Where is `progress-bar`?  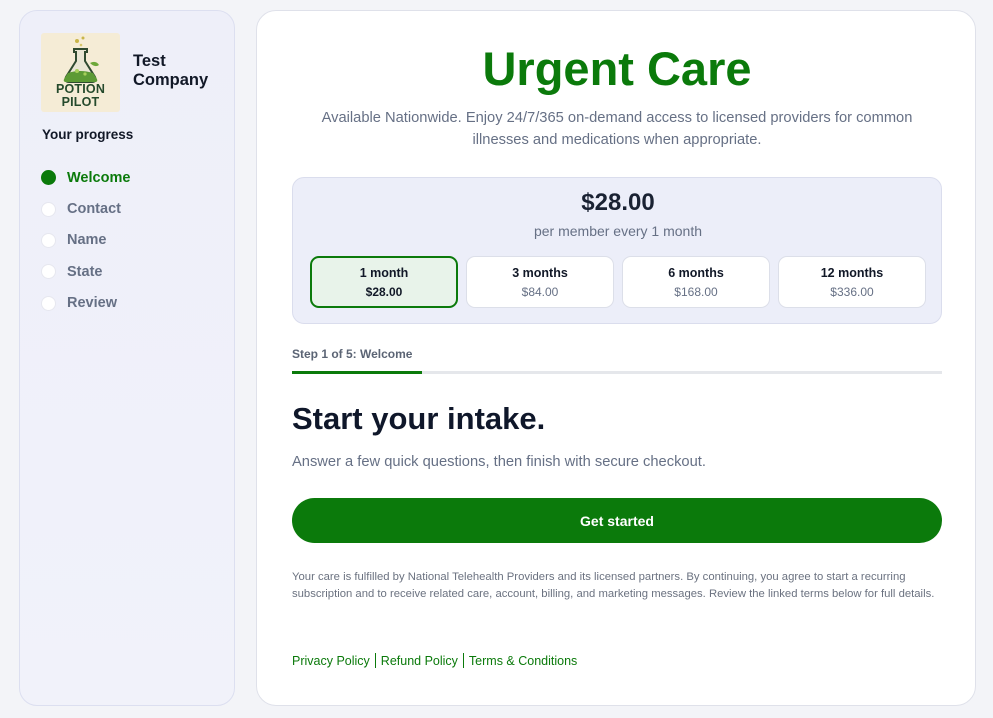
progress-bar is located at coordinates (617, 372).